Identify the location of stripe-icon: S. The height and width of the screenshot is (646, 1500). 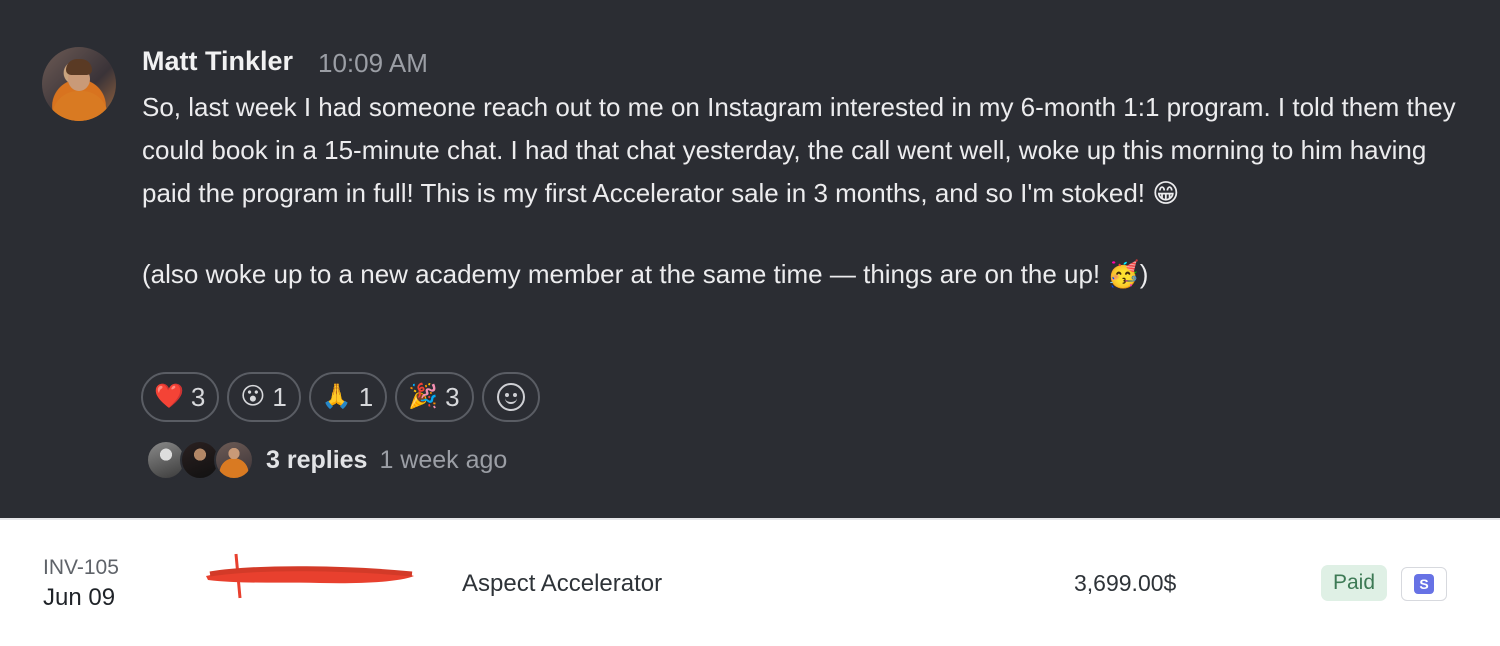
(1424, 584).